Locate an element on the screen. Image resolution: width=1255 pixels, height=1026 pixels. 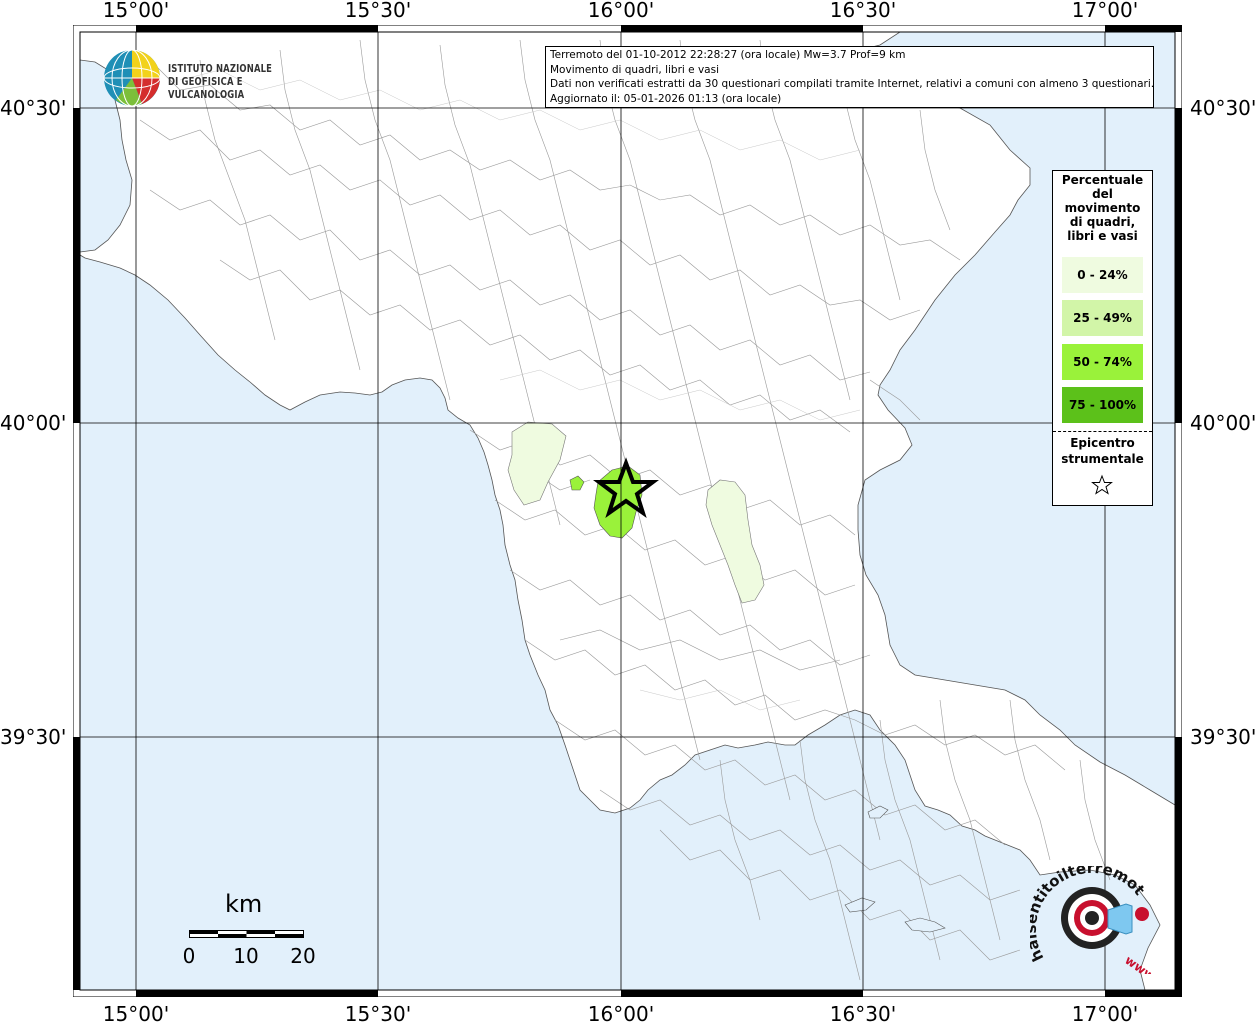
lon-tick-bottom: 17°00' is located at coordinates (1105, 1014).